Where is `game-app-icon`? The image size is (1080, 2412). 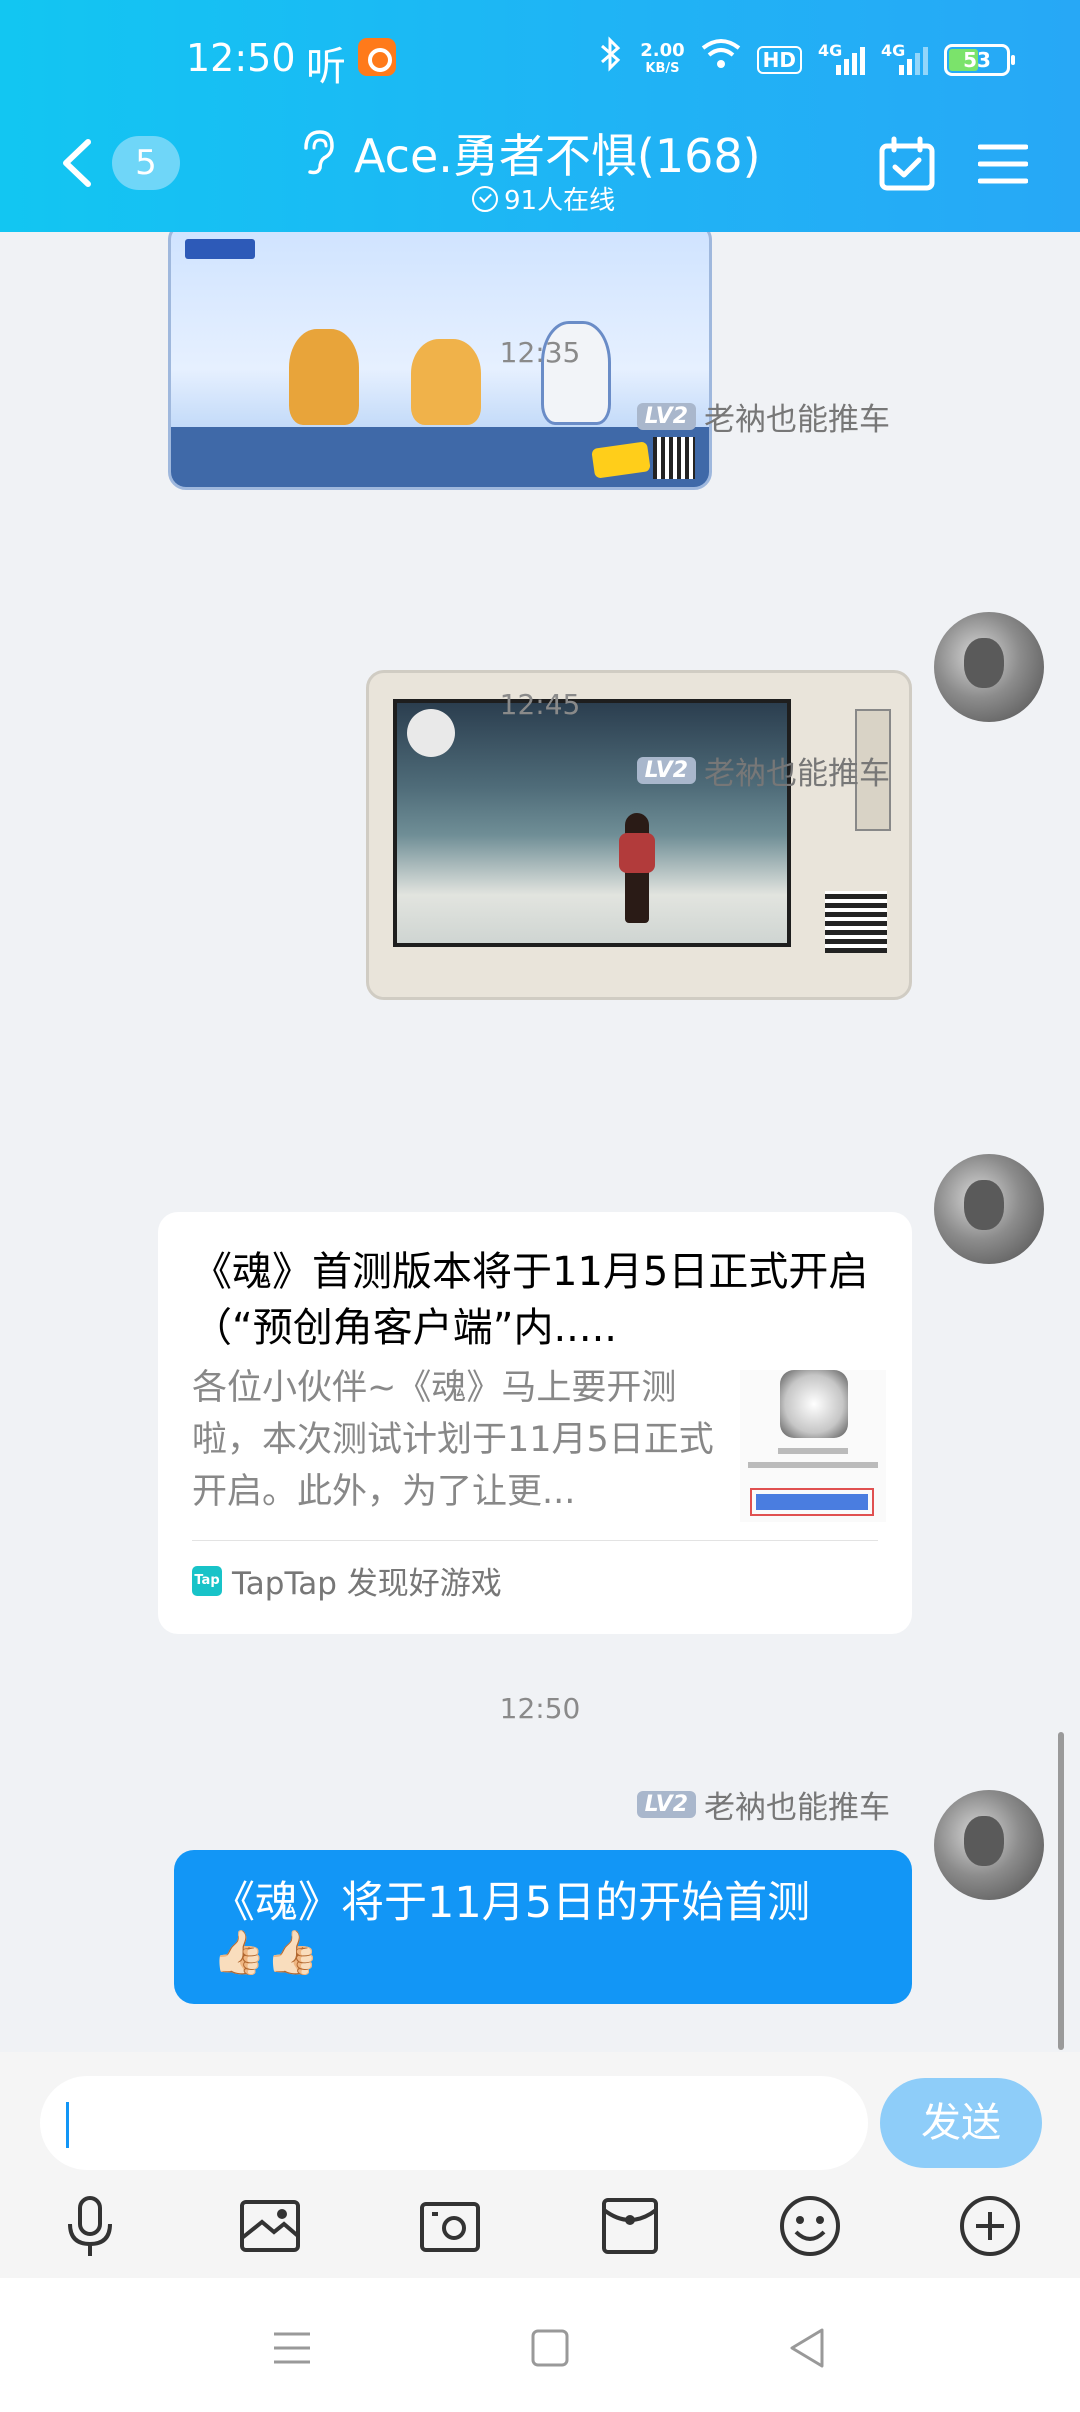 game-app-icon is located at coordinates (814, 1404).